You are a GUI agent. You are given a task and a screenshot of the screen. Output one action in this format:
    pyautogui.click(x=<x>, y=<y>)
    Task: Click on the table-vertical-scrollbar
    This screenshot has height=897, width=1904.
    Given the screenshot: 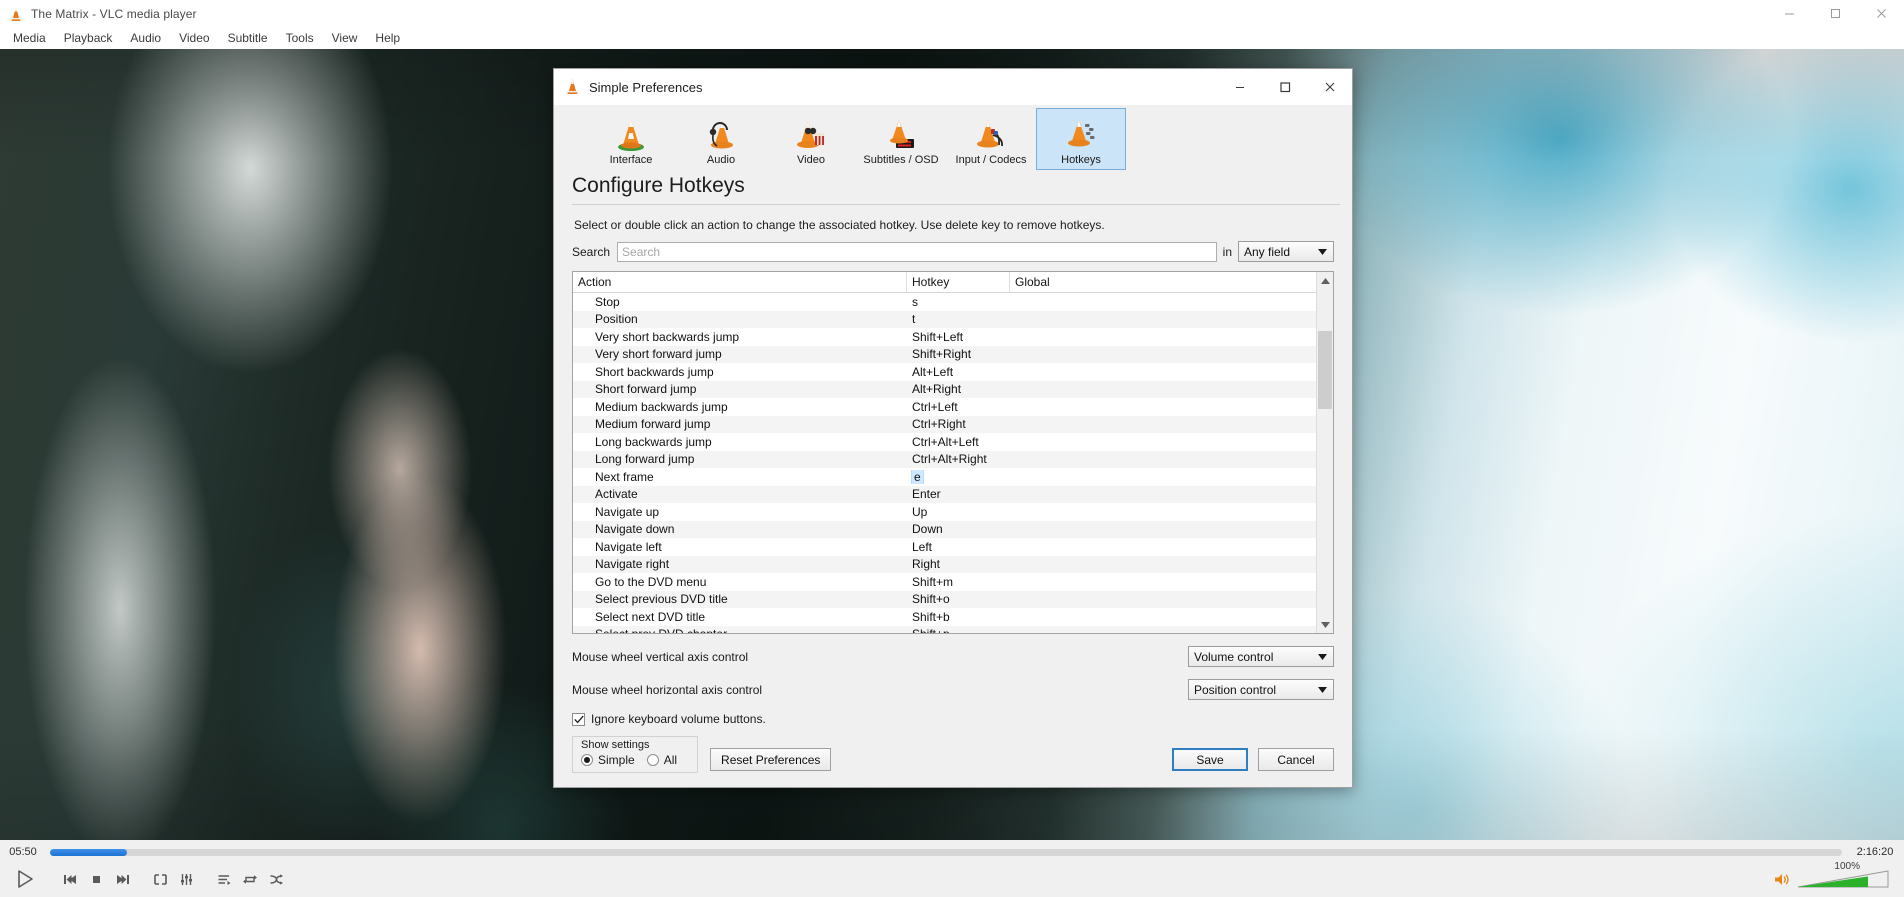 What is the action you would take?
    pyautogui.click(x=1324, y=452)
    